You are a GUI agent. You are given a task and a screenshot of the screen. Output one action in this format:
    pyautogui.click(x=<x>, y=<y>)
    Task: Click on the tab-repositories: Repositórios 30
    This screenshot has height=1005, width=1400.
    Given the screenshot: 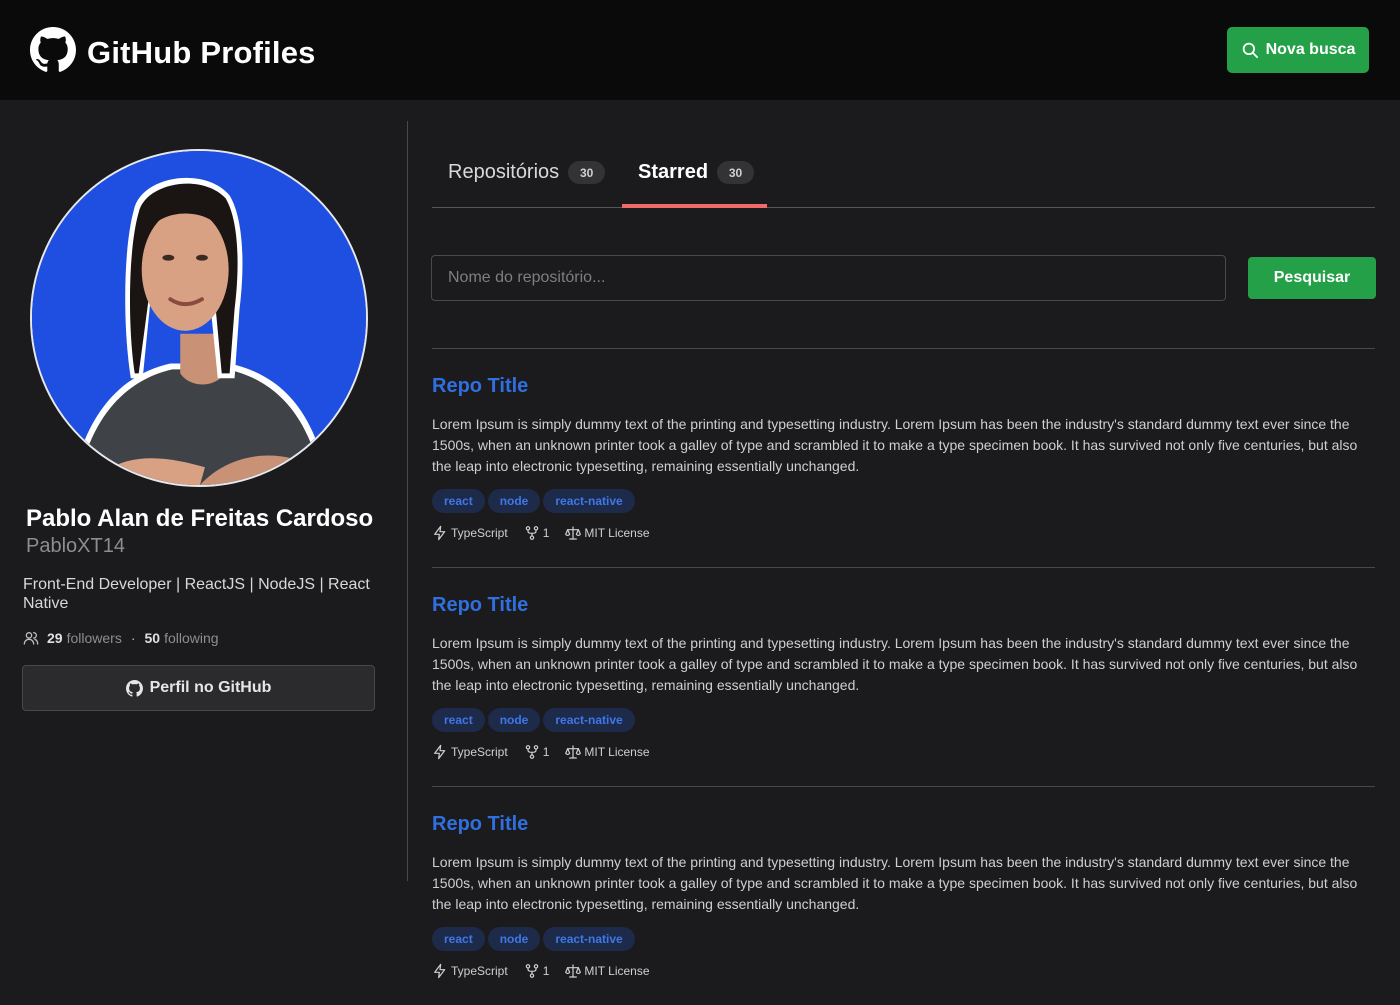 What is the action you would take?
    pyautogui.click(x=527, y=172)
    